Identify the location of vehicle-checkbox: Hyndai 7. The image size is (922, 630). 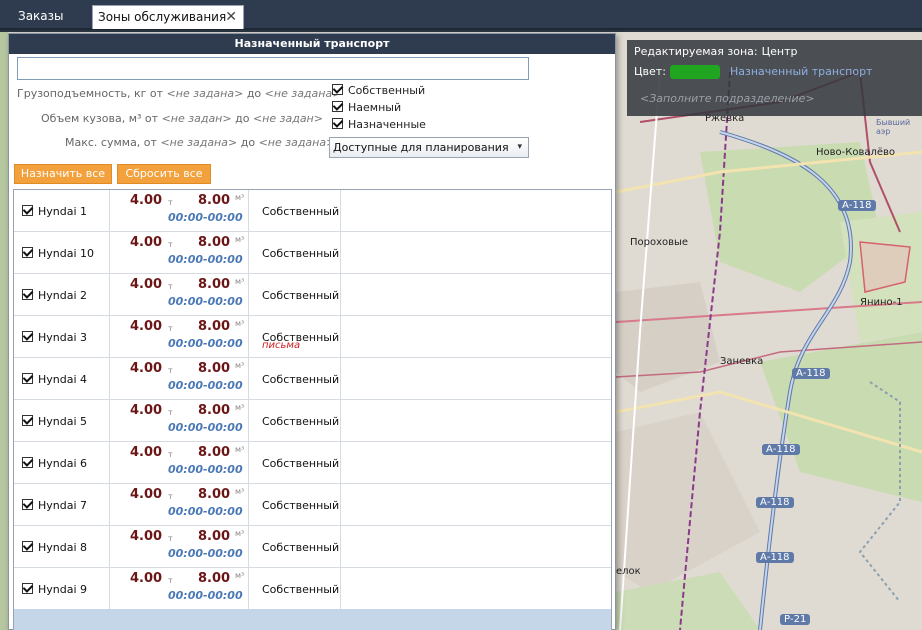
(54, 505).